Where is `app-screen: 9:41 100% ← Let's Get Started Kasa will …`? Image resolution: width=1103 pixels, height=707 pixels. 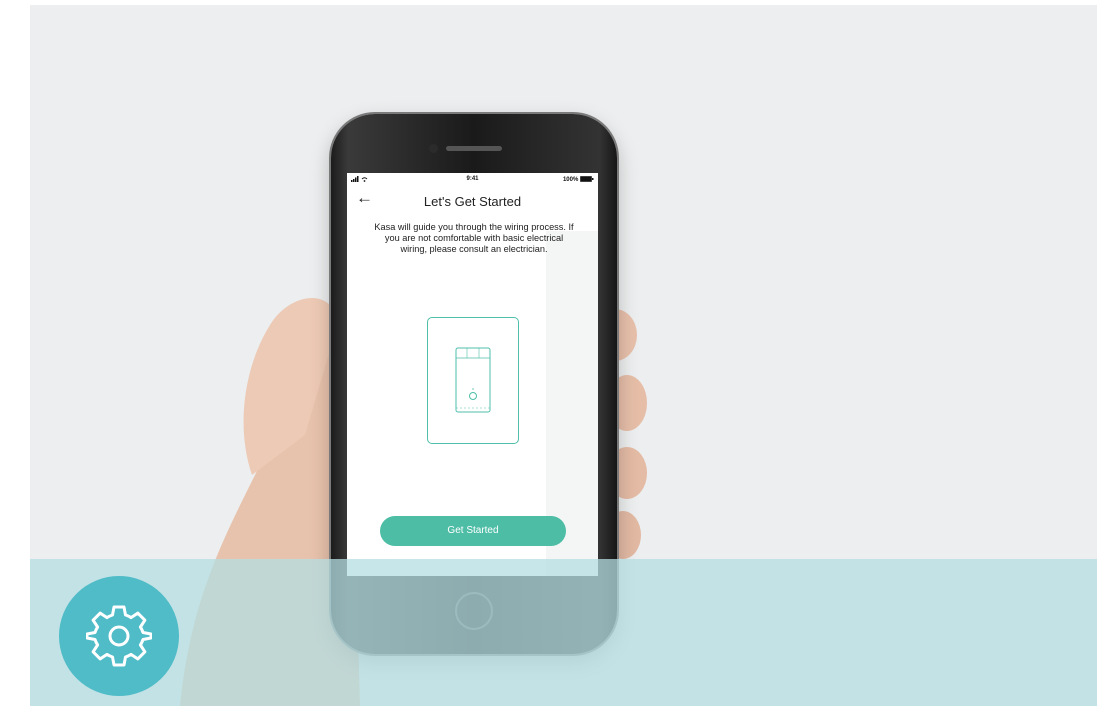
app-screen: 9:41 100% ← Let's Get Started Kasa will … is located at coordinates (472, 374).